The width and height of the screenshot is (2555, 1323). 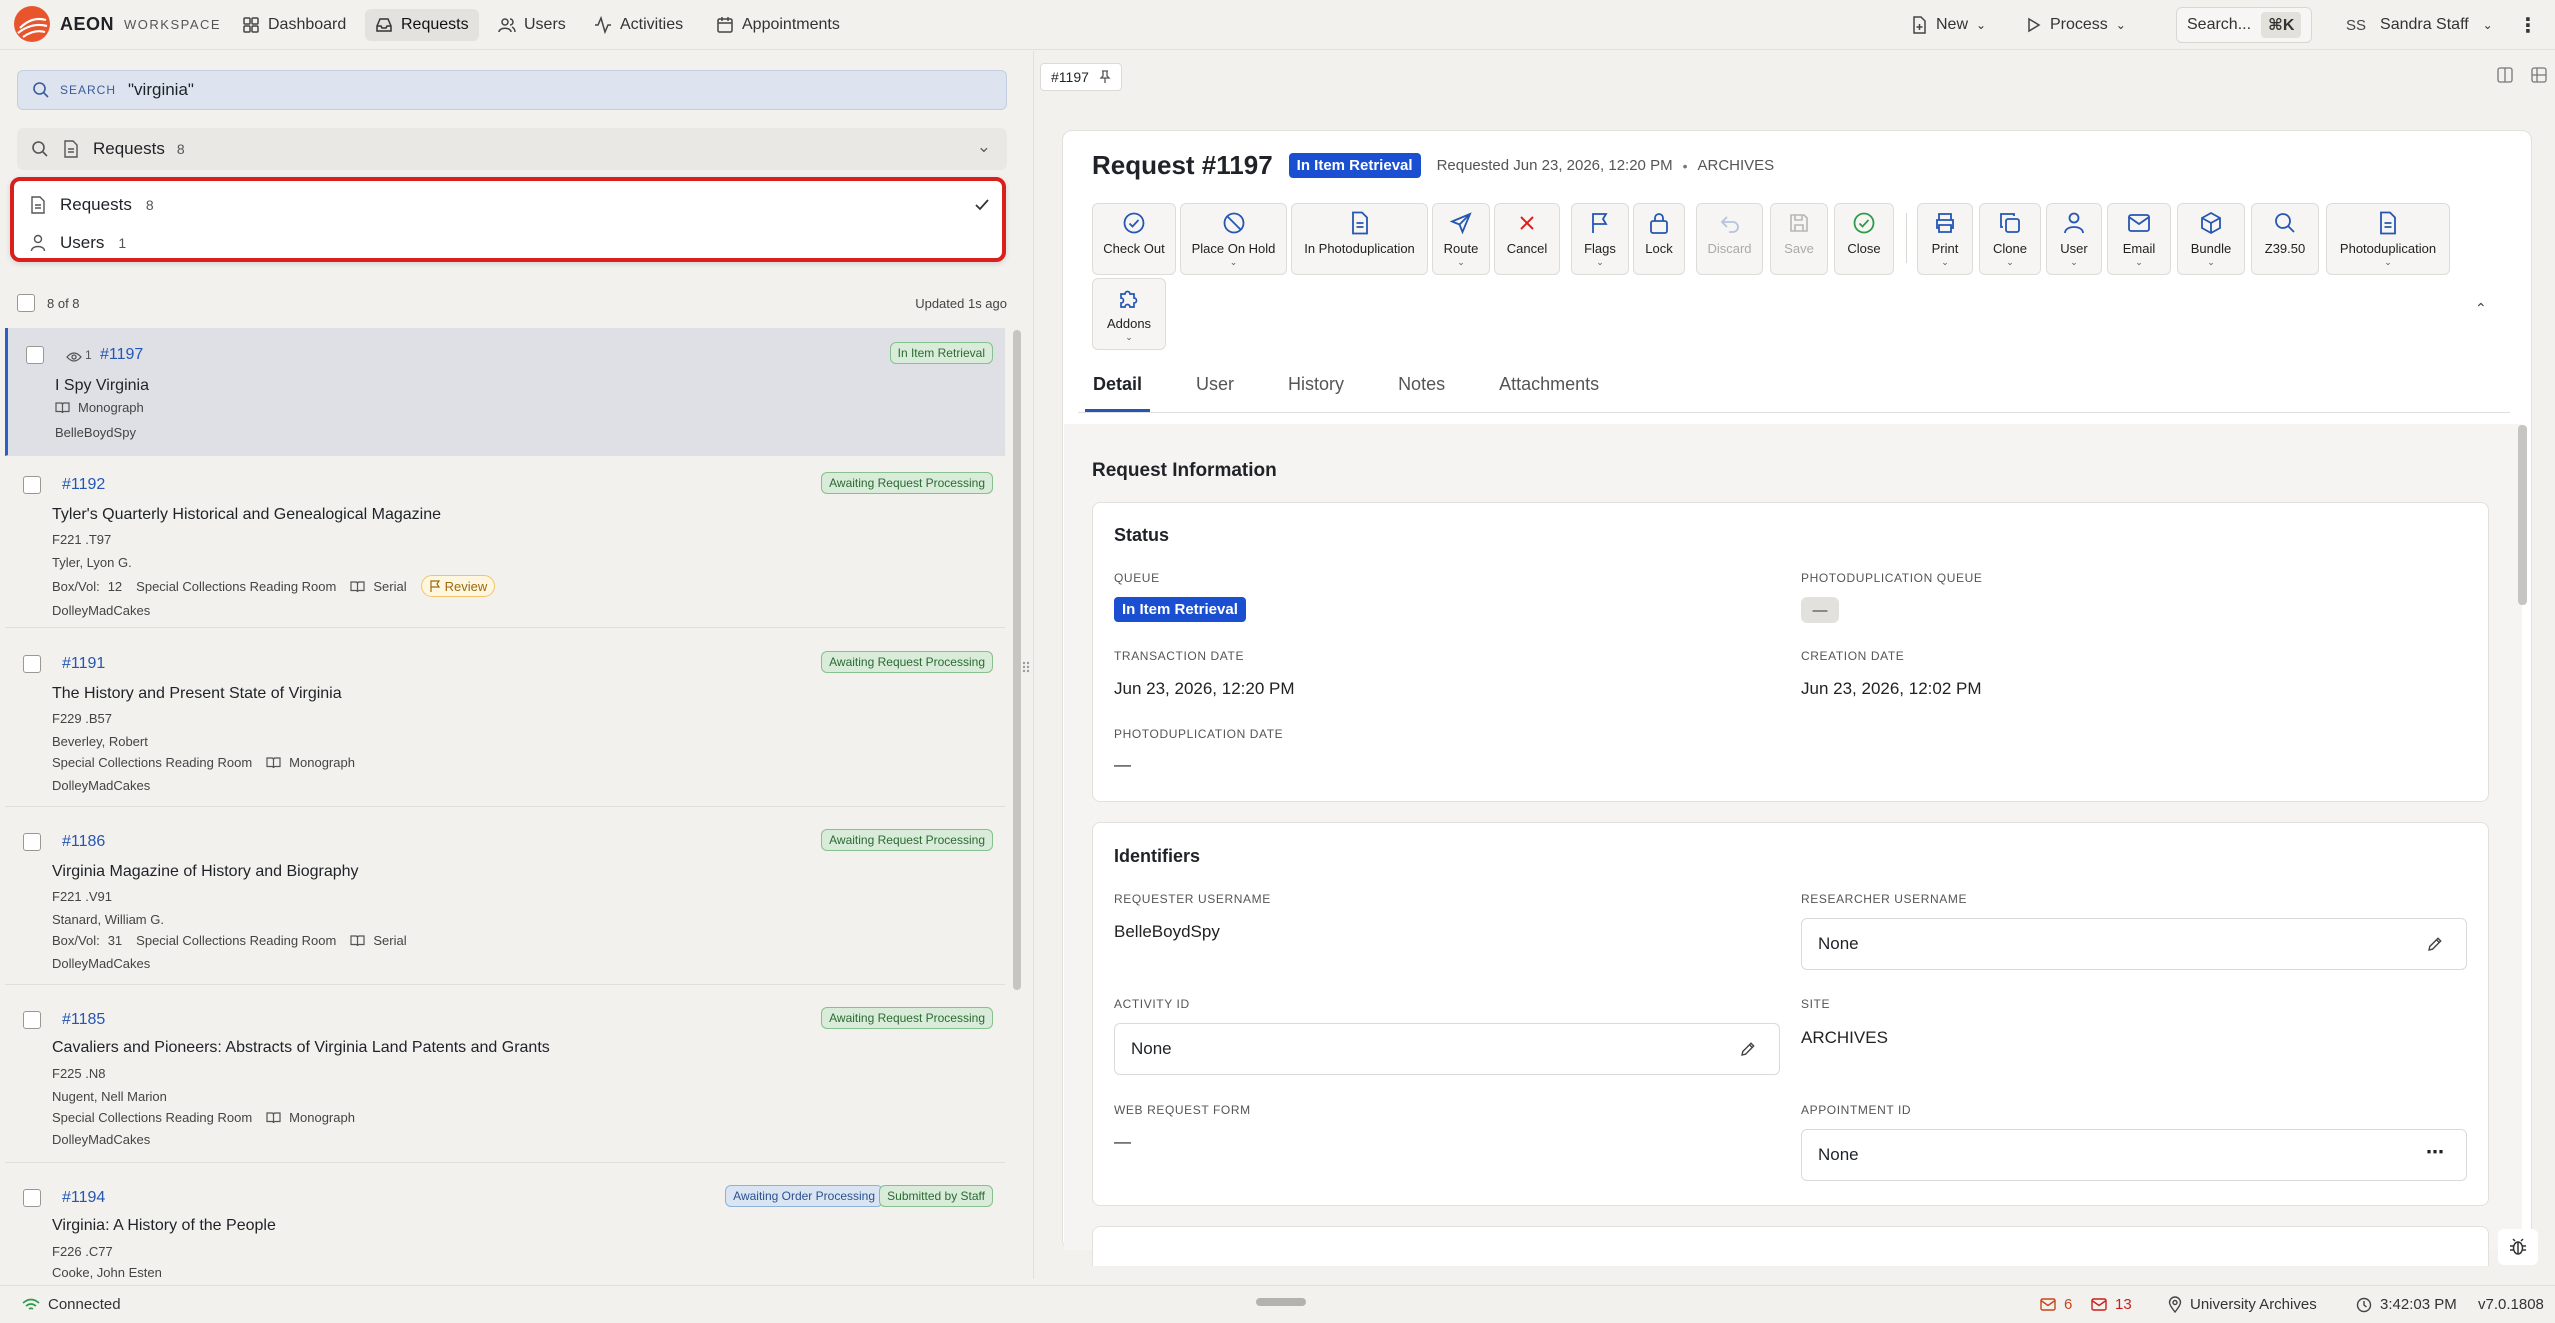 What do you see at coordinates (1844, 1037) in the screenshot?
I see `site-value: ARCHIVES` at bounding box center [1844, 1037].